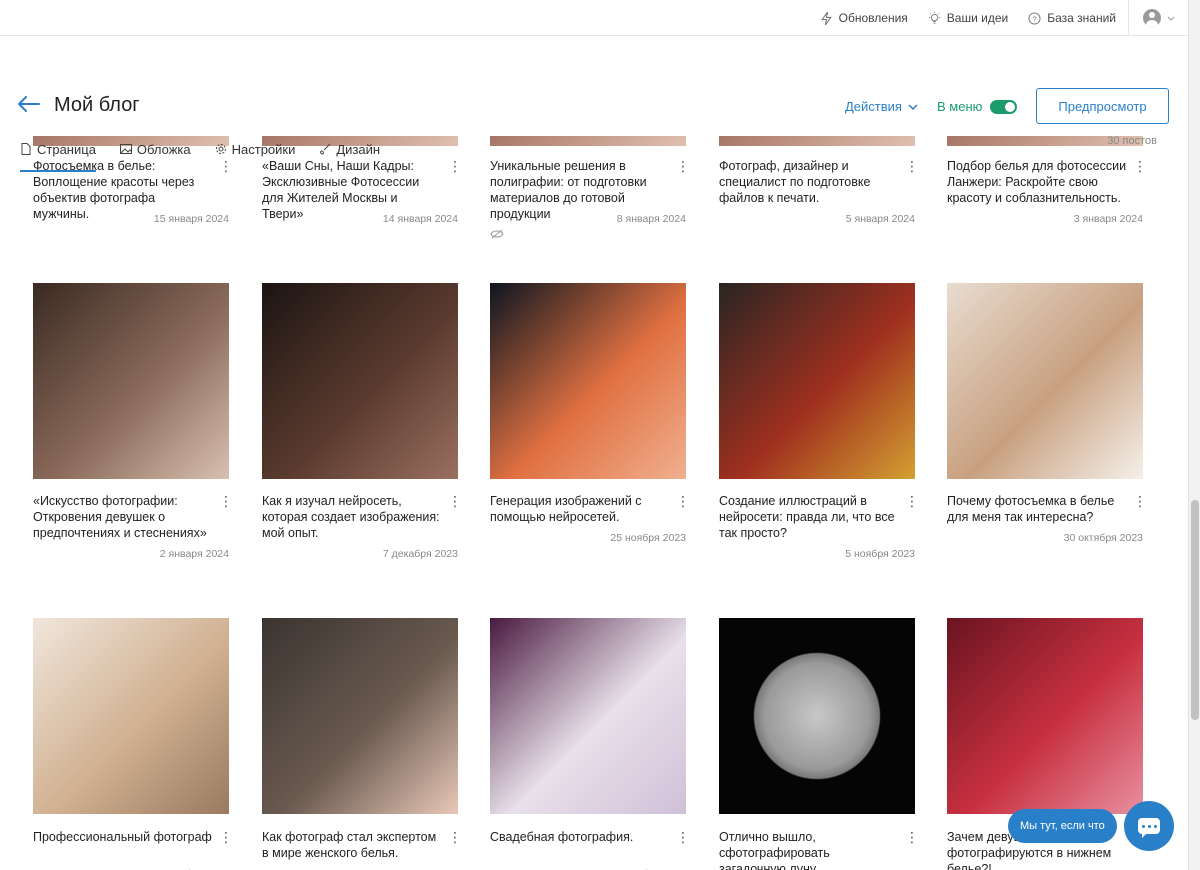  Describe the element at coordinates (977, 18) in the screenshot. I see `ideas-label: Ваши идеи` at that location.